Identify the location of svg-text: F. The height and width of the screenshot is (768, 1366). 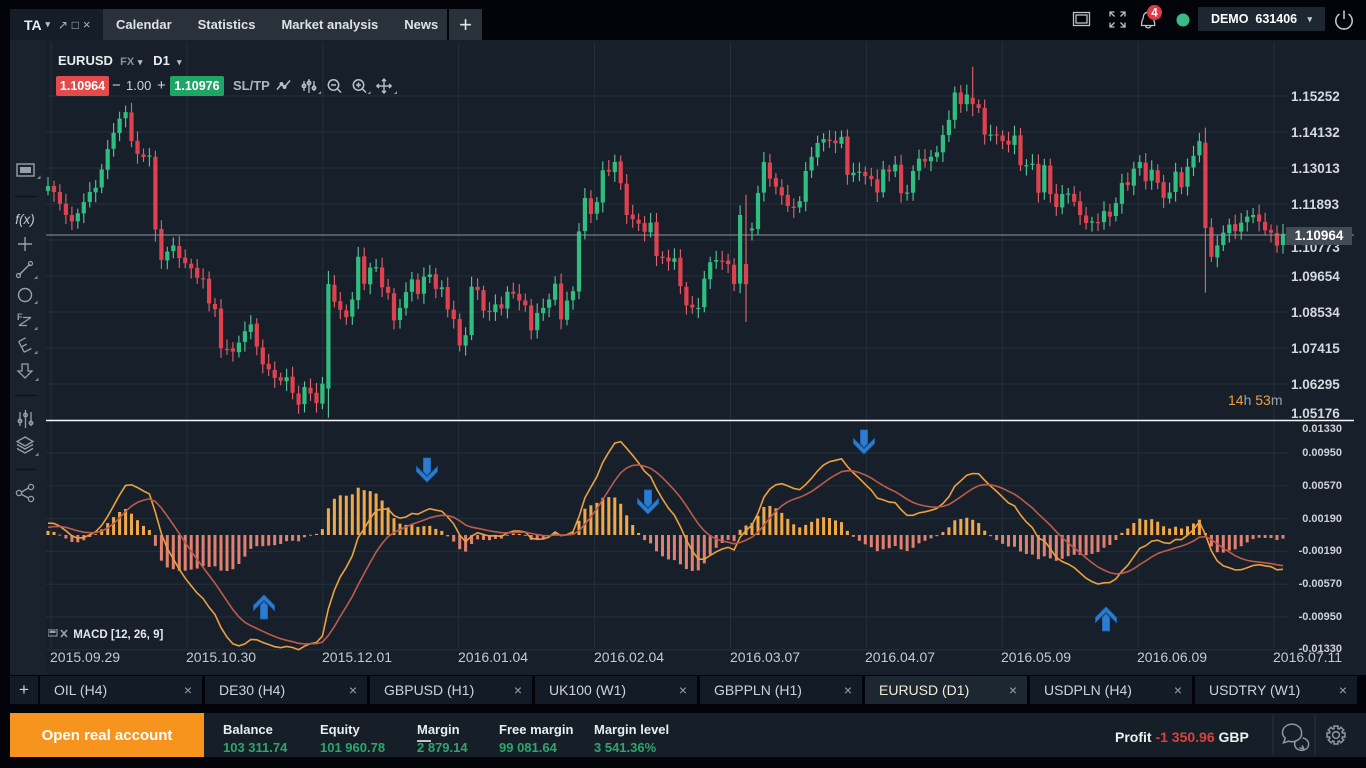
(20, 317).